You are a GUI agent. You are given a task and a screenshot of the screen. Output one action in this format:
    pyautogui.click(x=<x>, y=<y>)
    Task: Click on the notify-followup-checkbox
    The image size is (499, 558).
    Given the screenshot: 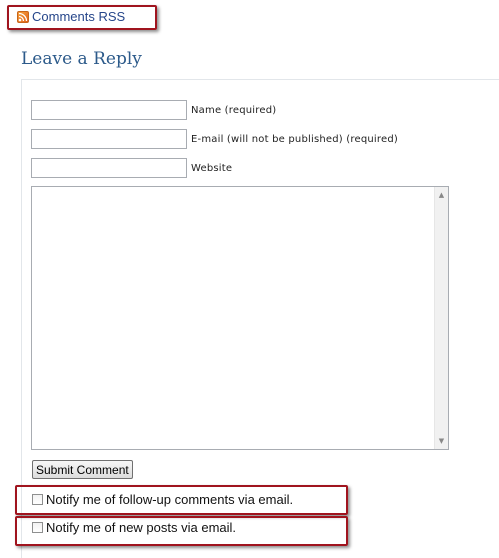 What is the action you would take?
    pyautogui.click(x=37, y=499)
    